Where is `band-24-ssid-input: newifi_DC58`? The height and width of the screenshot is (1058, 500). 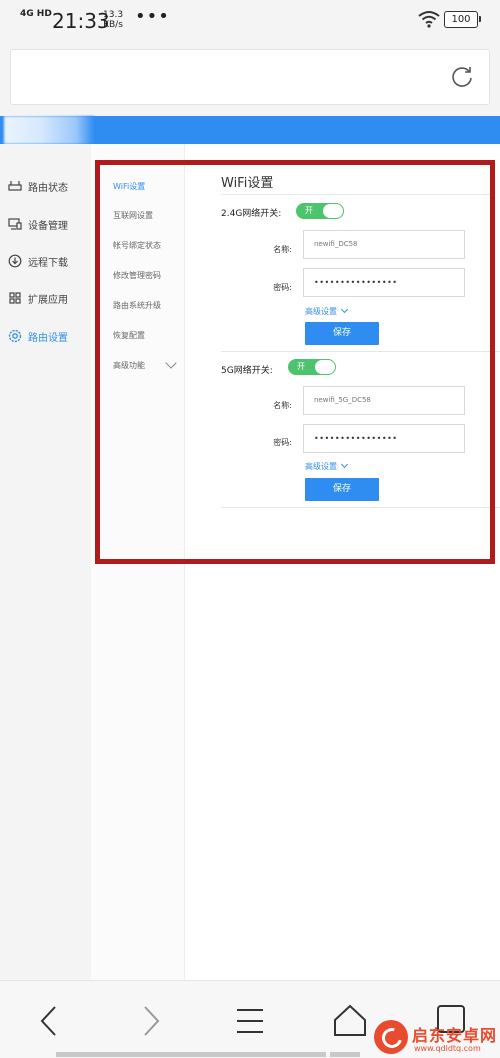
band-24-ssid-input: newifi_DC58 is located at coordinates (384, 244).